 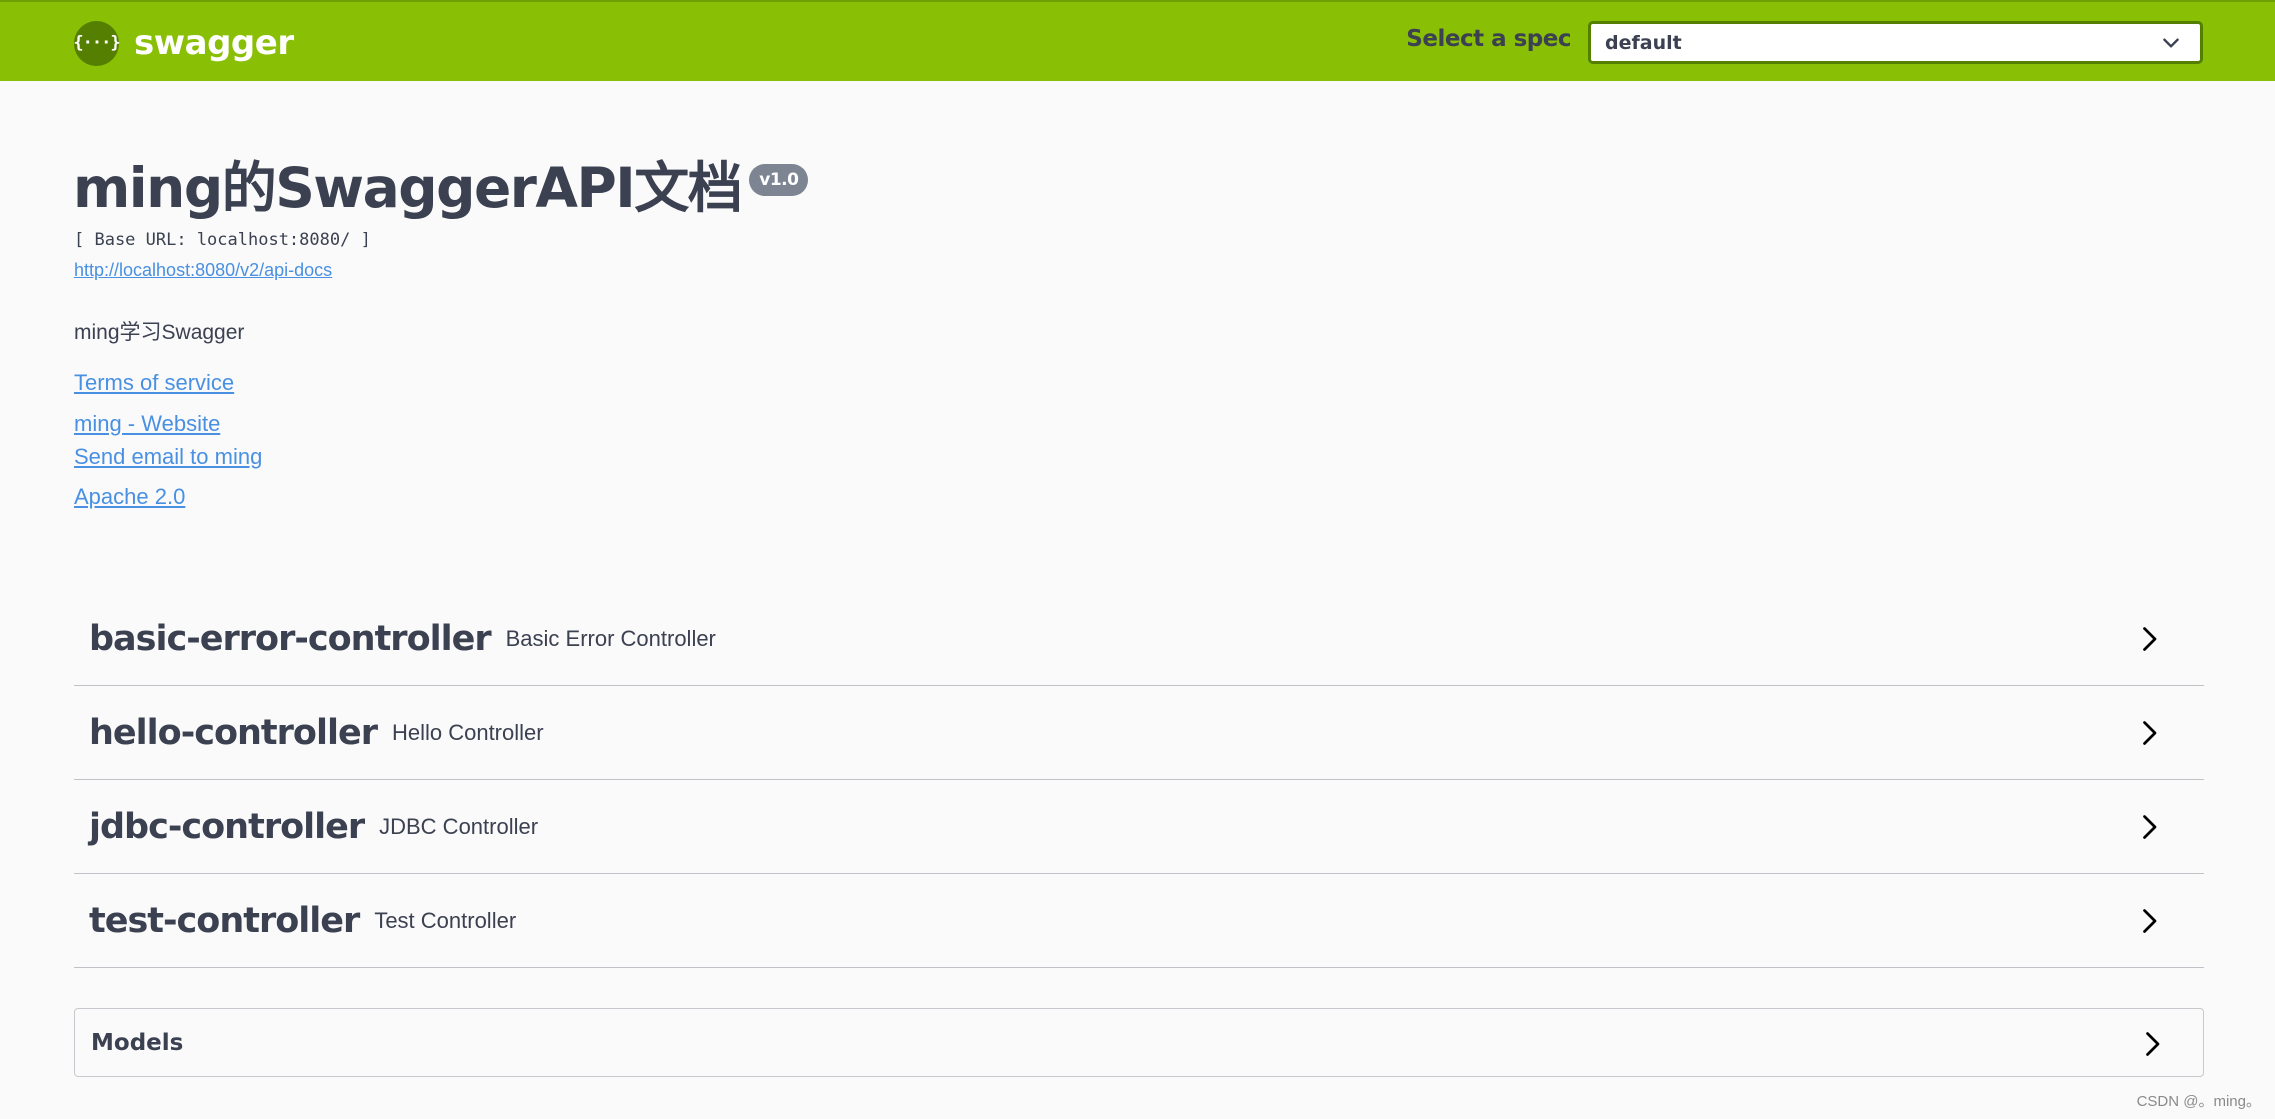 What do you see at coordinates (779, 180) in the screenshot?
I see `version-badge: v1.0` at bounding box center [779, 180].